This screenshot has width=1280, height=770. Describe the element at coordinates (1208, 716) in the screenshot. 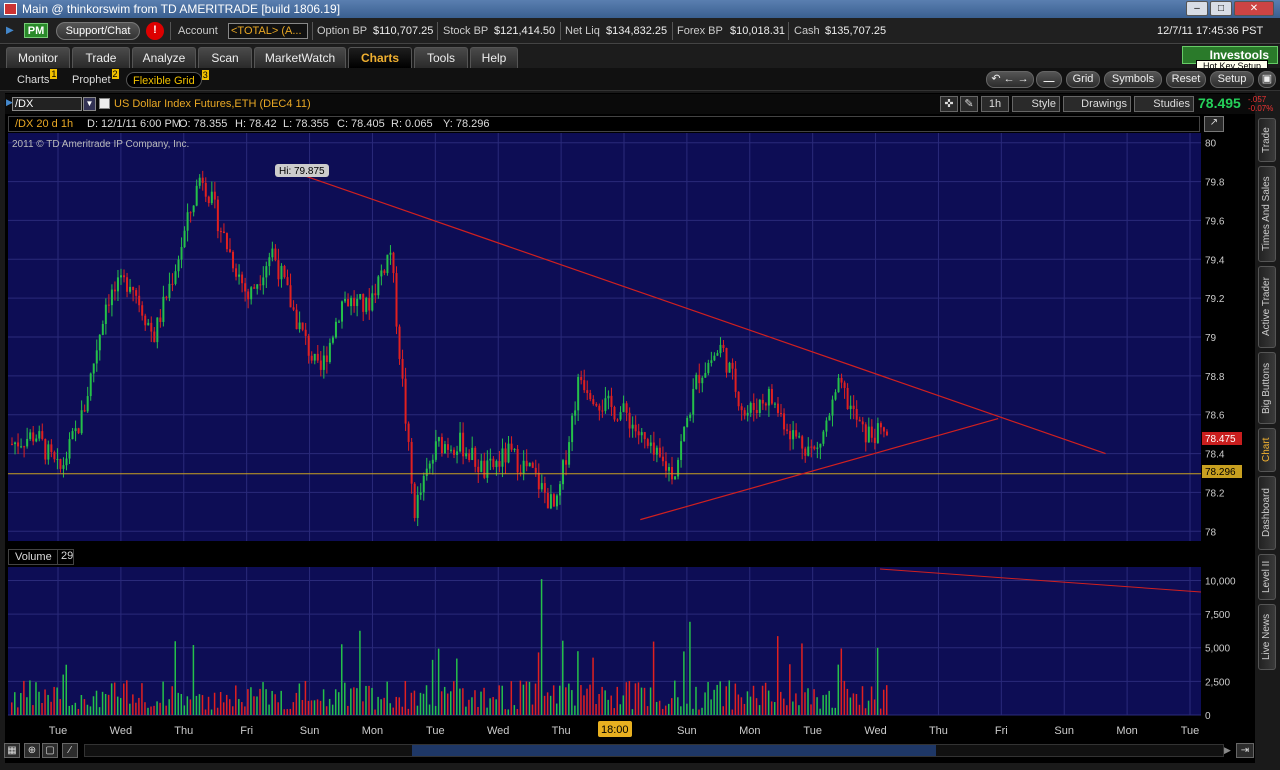

I see `volume-tick-label: 0` at that location.